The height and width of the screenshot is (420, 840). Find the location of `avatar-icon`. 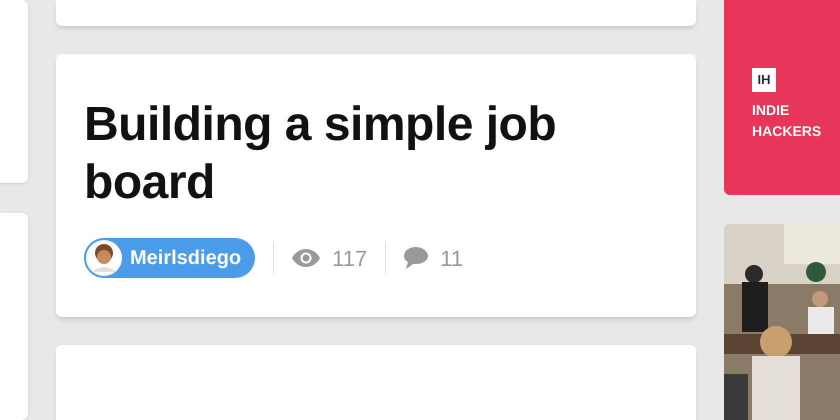

avatar-icon is located at coordinates (104, 258).